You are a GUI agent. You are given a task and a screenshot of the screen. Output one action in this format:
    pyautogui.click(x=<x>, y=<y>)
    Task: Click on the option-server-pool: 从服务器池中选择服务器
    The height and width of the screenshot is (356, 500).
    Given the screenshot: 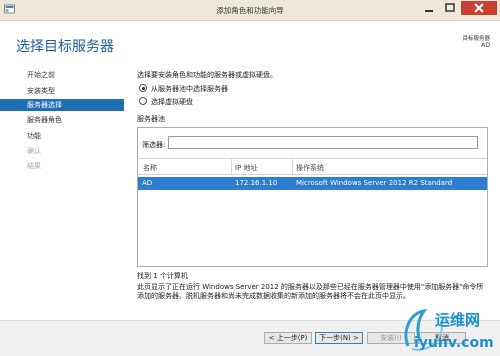 What is the action you would take?
    pyautogui.click(x=183, y=89)
    